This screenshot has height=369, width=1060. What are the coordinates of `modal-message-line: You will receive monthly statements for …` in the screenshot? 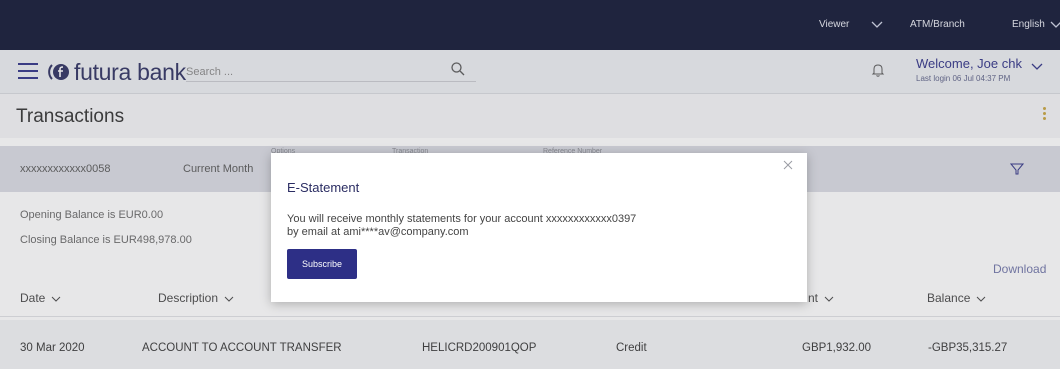 It's located at (462, 219).